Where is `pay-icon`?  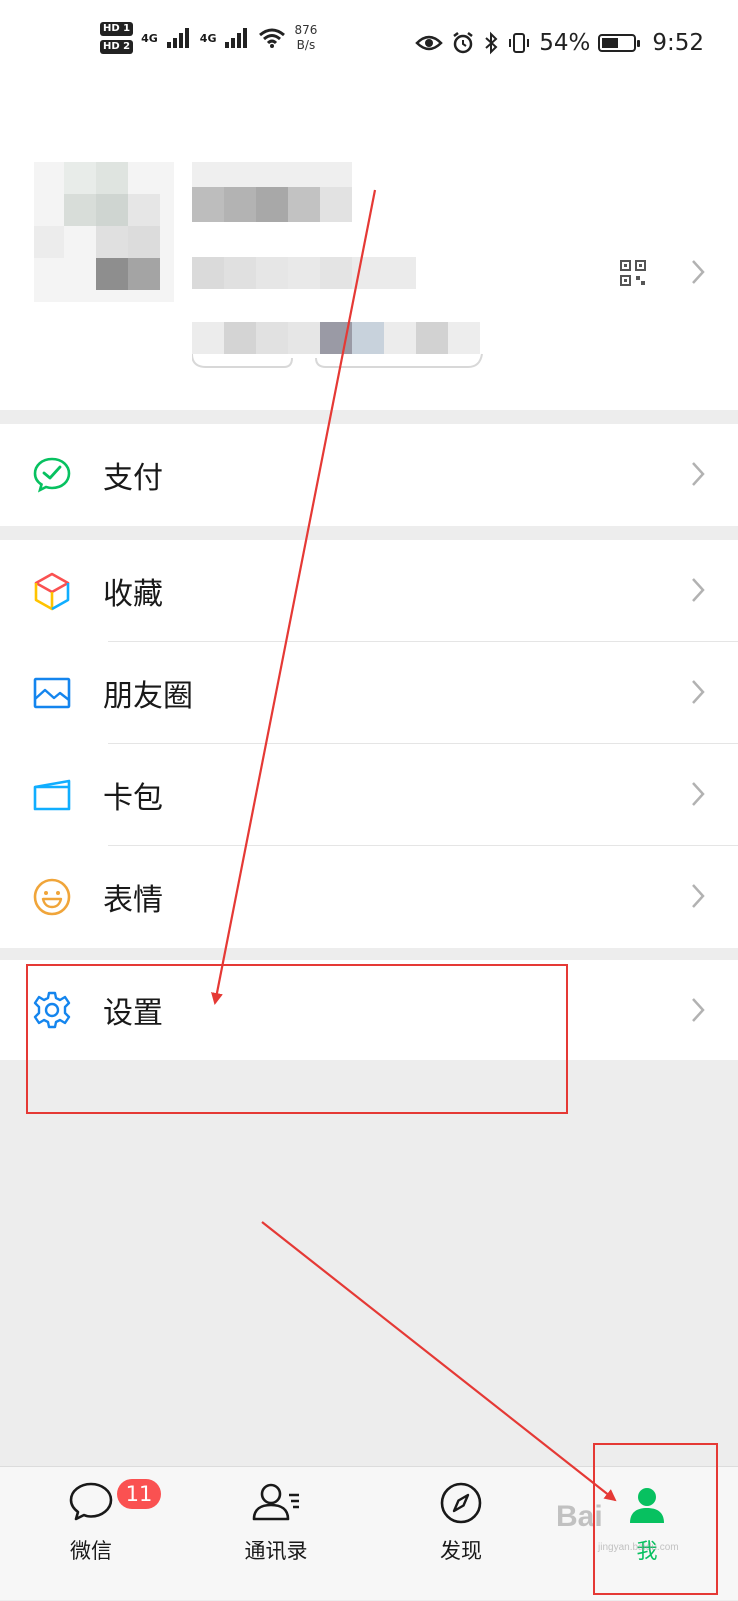 pay-icon is located at coordinates (52, 475).